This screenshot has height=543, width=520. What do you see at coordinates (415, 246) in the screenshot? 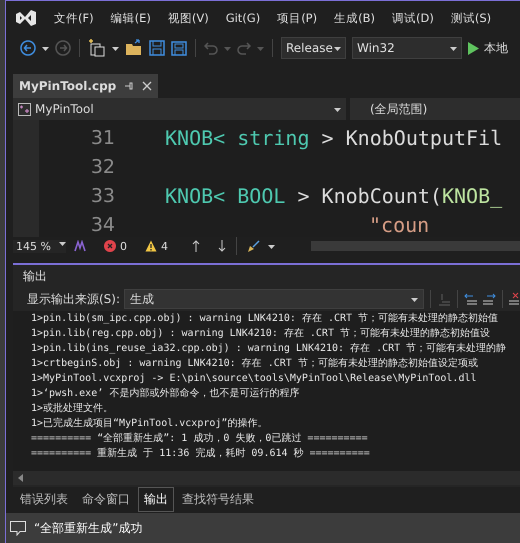
I see `horizontal-scrollbar` at bounding box center [415, 246].